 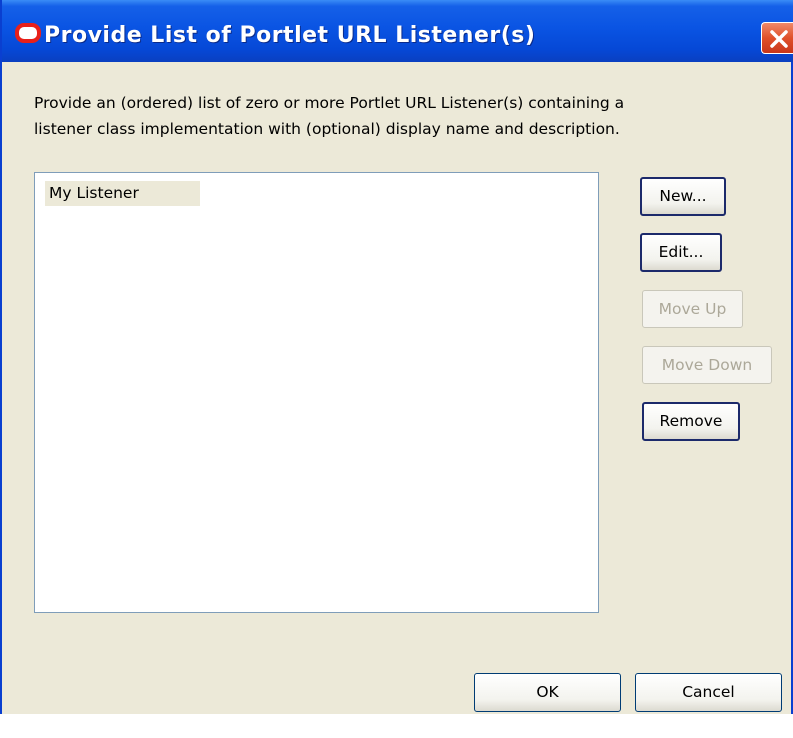 What do you see at coordinates (547, 692) in the screenshot?
I see `ok-button: OK` at bounding box center [547, 692].